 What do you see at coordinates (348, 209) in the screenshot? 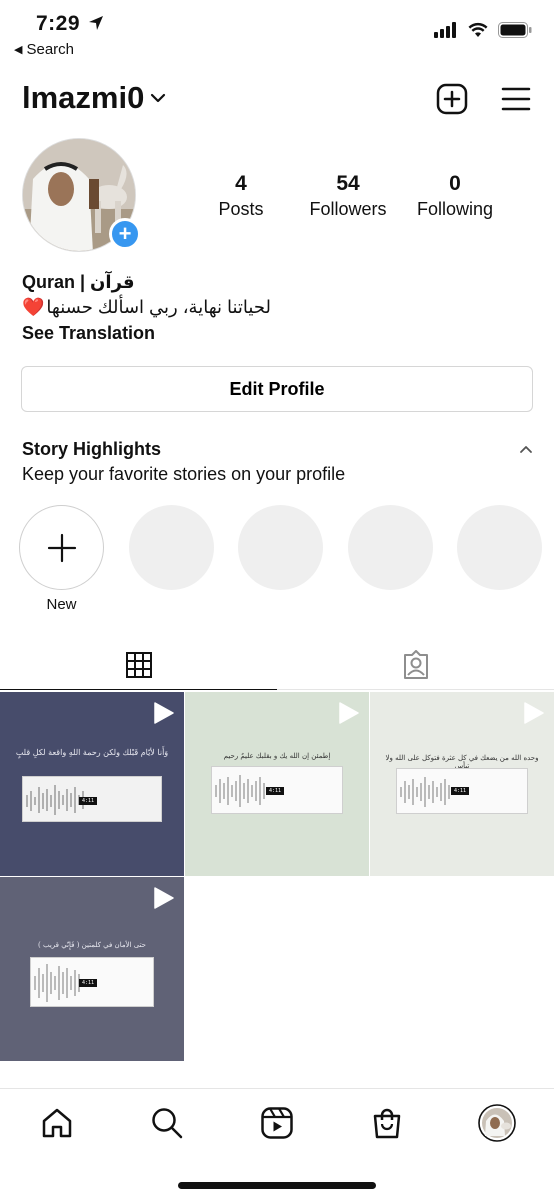
I see `followers-label: Followers` at bounding box center [348, 209].